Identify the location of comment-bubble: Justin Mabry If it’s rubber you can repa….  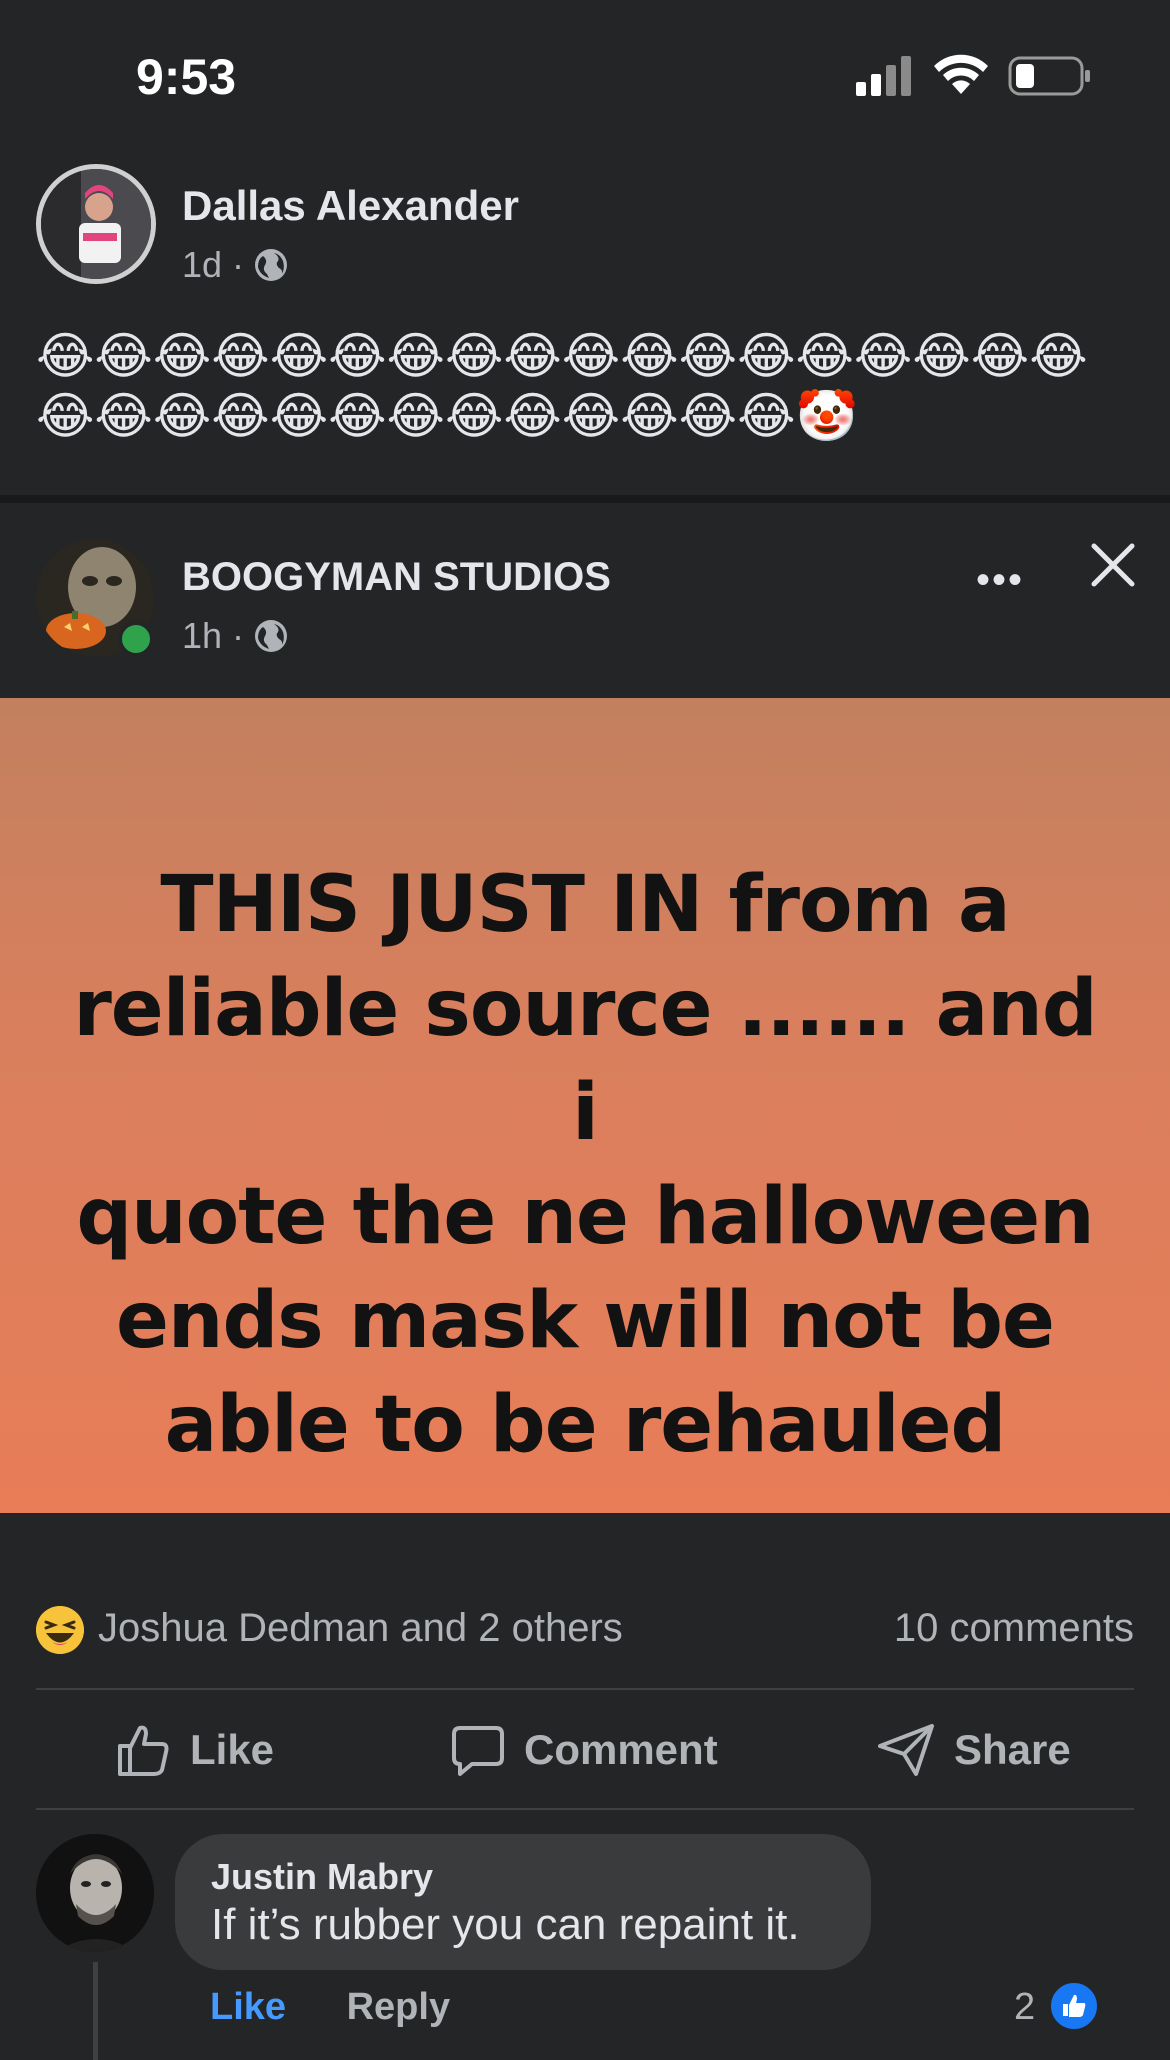
(523, 1902).